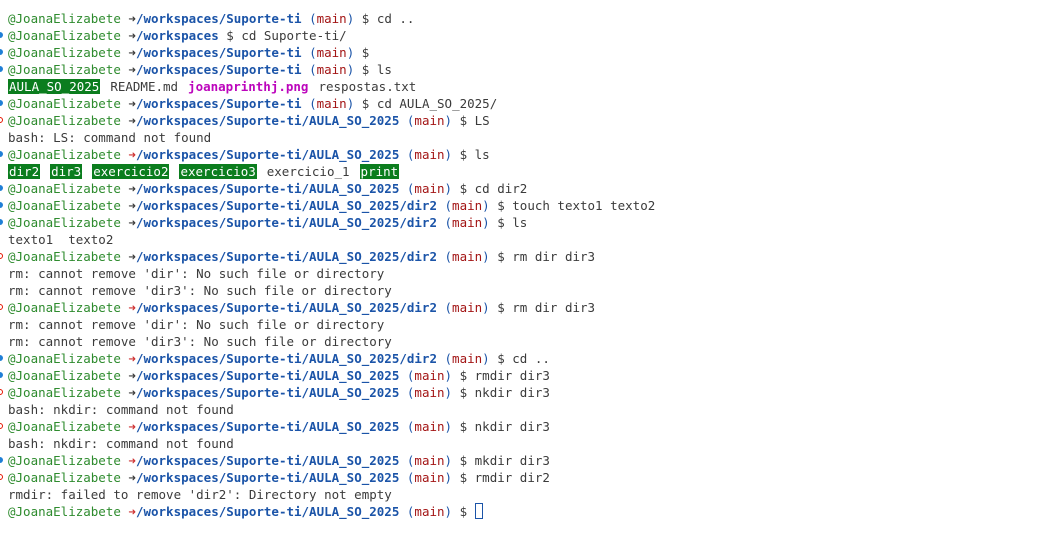 The height and width of the screenshot is (544, 1055). What do you see at coordinates (177, 35) in the screenshot?
I see `prompt-path: /workspaces` at bounding box center [177, 35].